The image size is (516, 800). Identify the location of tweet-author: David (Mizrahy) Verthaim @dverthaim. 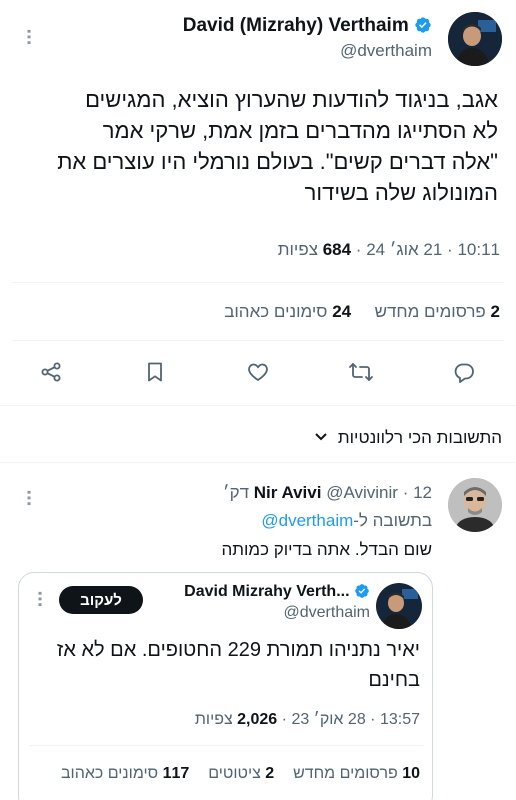
(307, 38).